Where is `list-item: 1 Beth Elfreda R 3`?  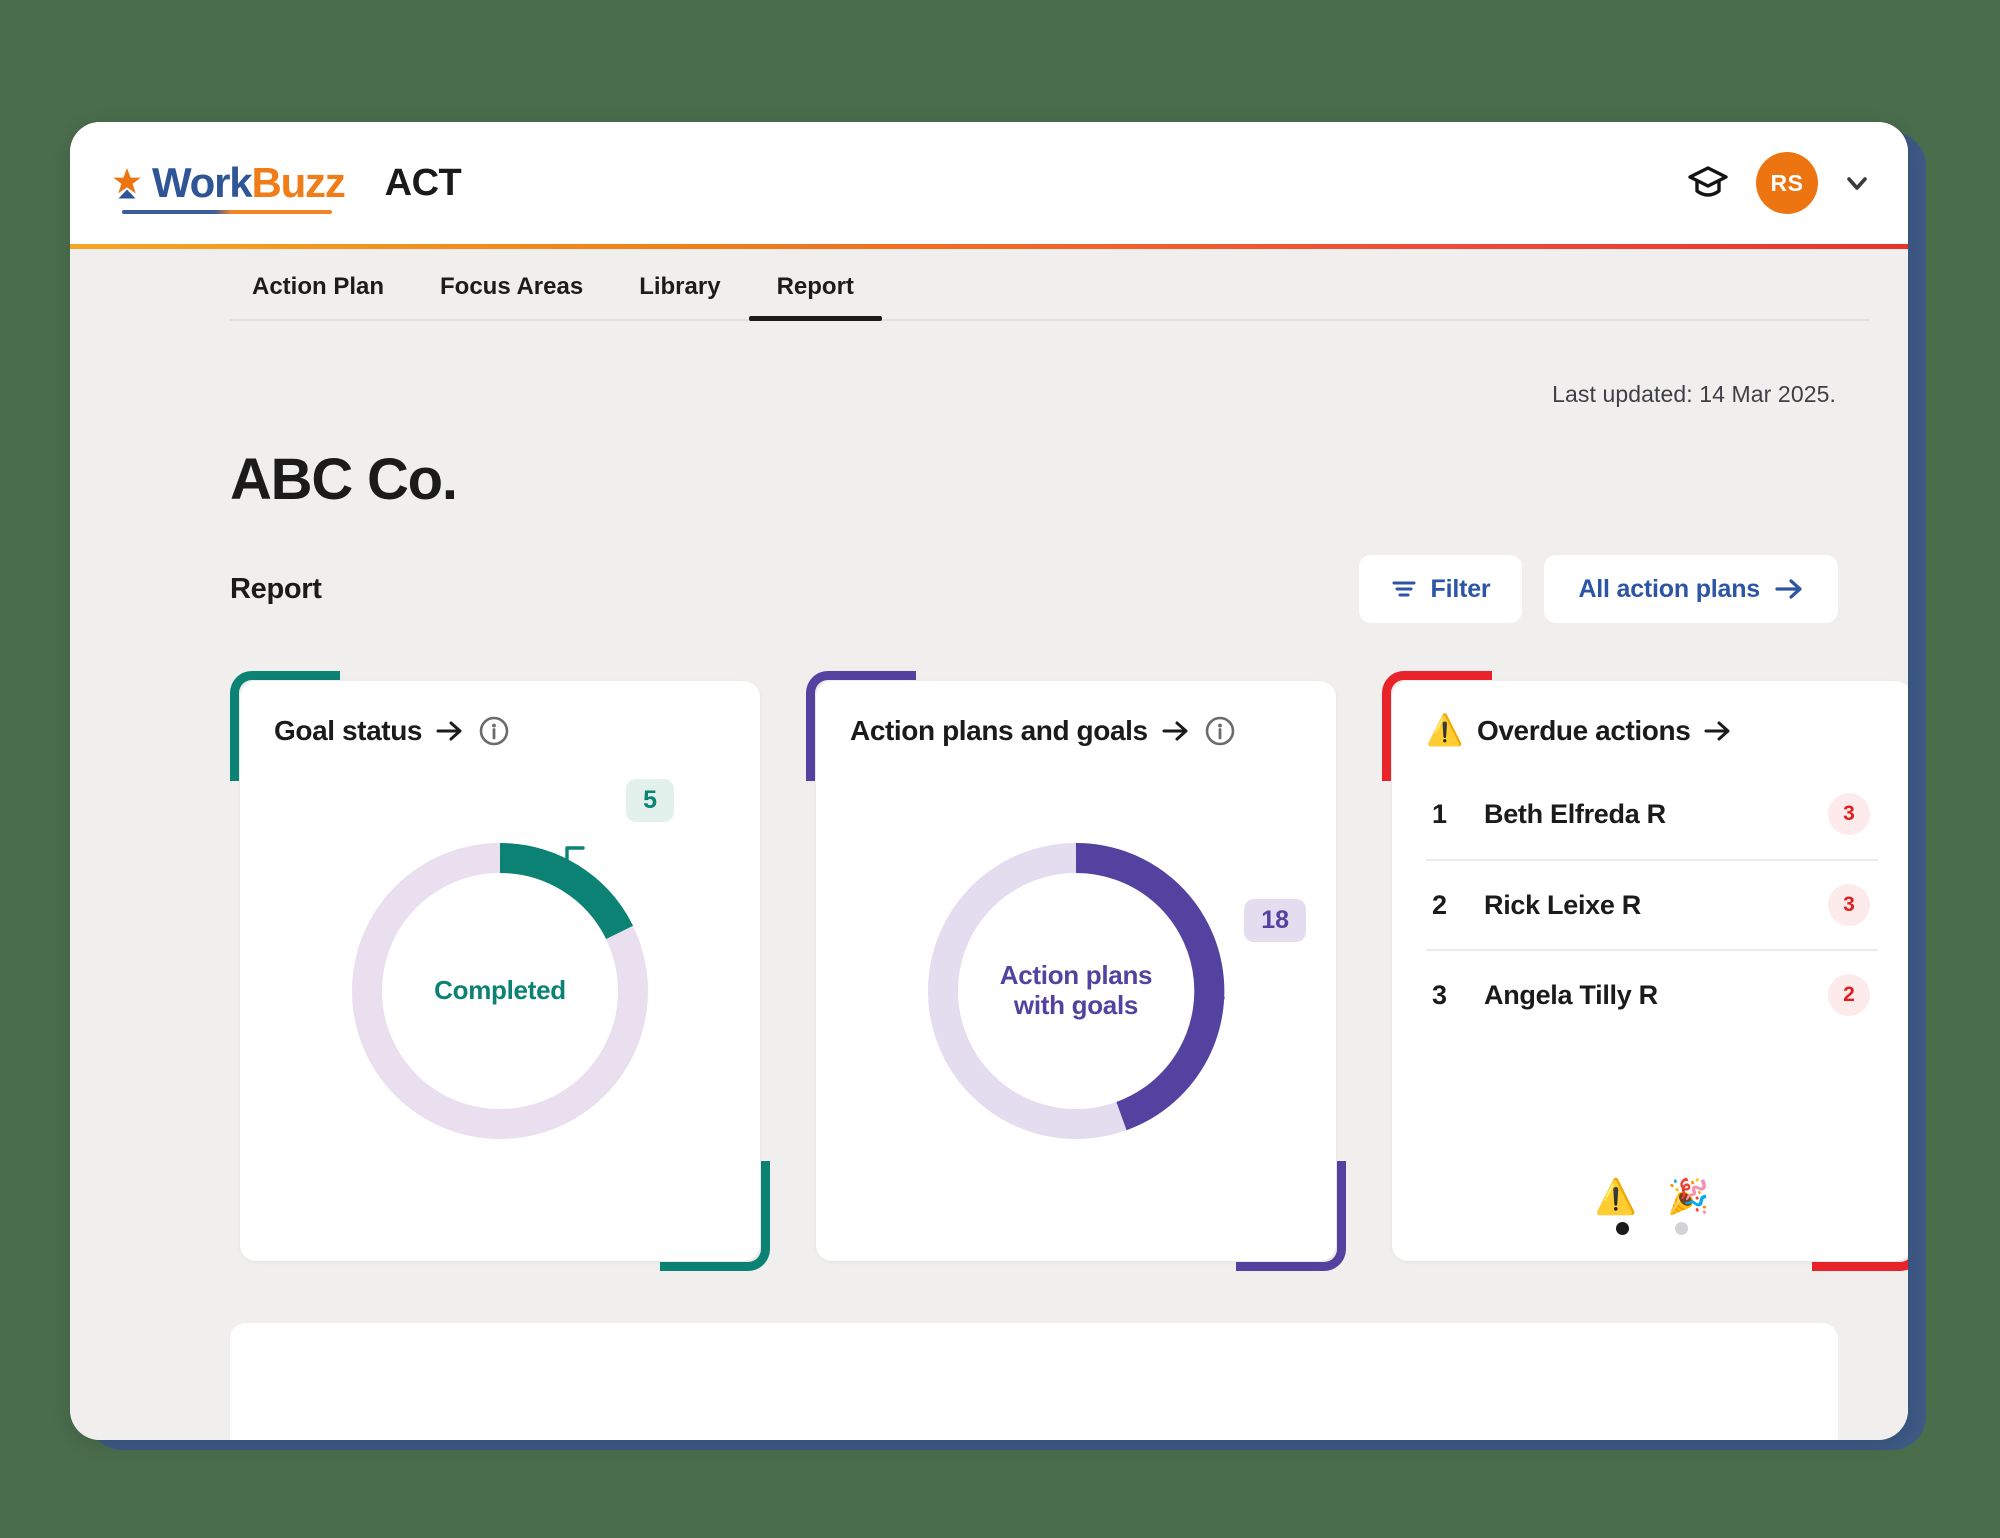
list-item: 1 Beth Elfreda R 3 is located at coordinates (1652, 814).